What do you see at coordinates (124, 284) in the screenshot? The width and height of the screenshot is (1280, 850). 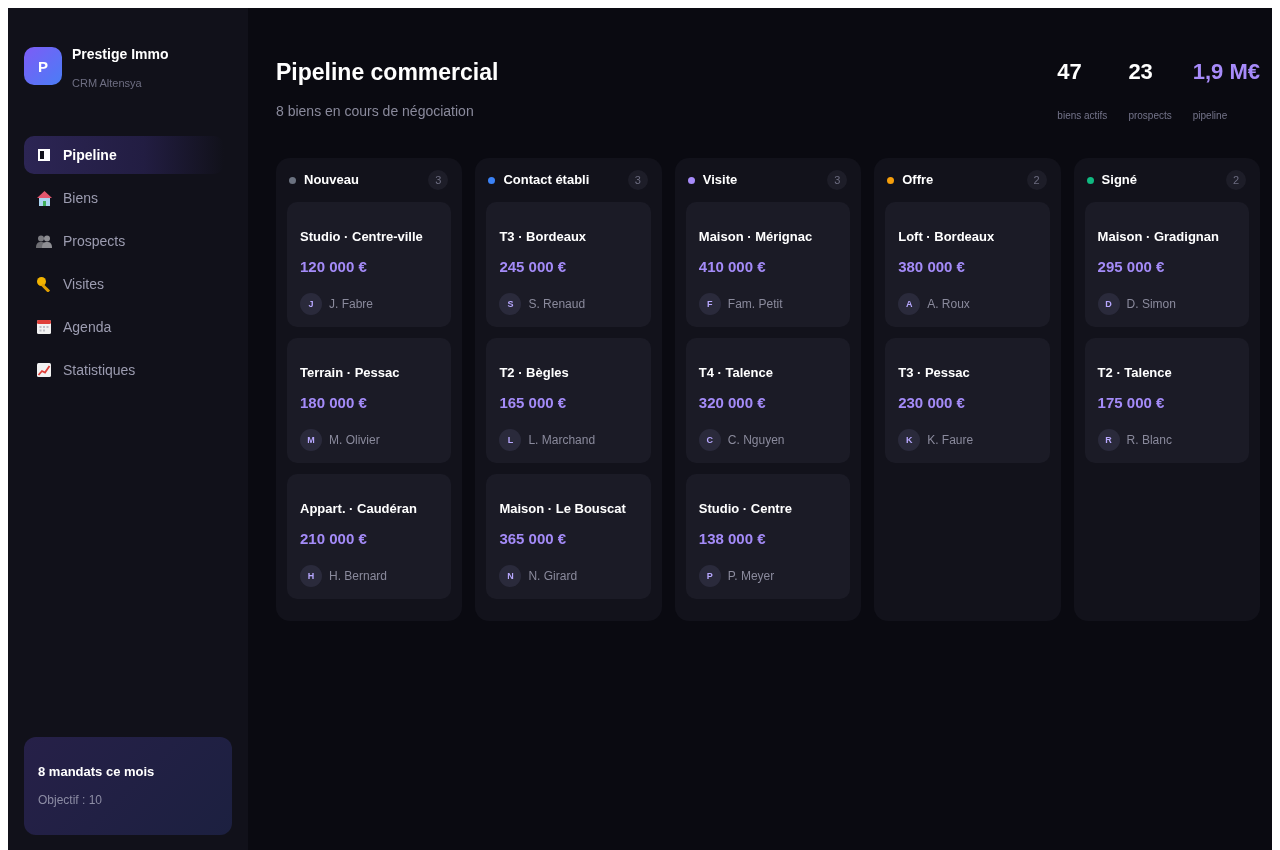 I see `nav-item: Visites` at bounding box center [124, 284].